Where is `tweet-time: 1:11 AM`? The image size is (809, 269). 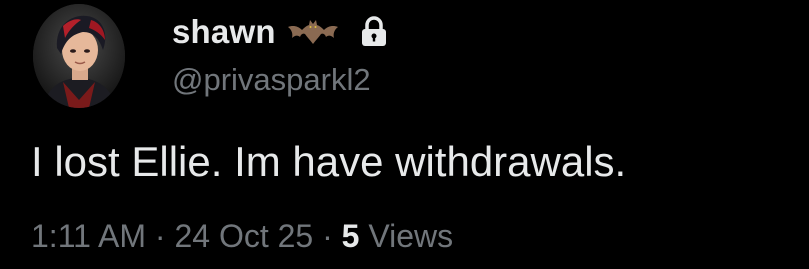
tweet-time: 1:11 AM is located at coordinates (88, 236).